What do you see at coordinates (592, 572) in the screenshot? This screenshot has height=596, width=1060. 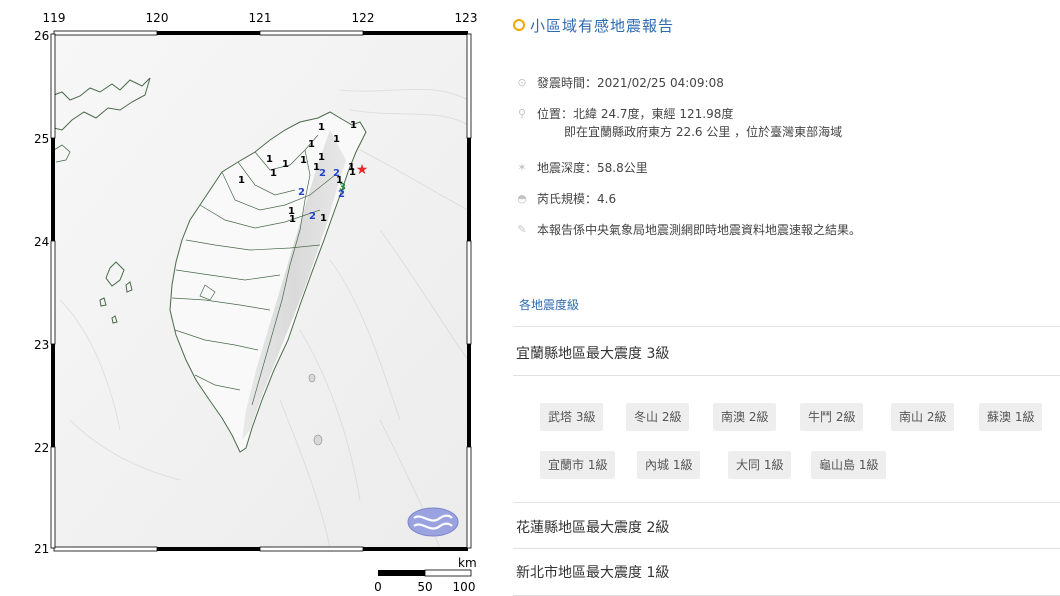 I see `area-title: 新北市地區最大震度 1級` at bounding box center [592, 572].